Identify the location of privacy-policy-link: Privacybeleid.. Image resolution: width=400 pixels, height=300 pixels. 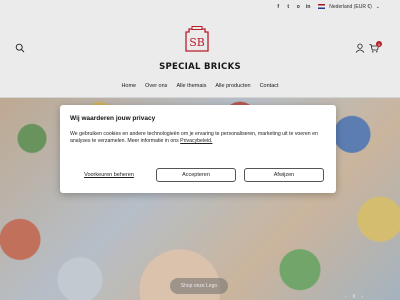
(196, 141).